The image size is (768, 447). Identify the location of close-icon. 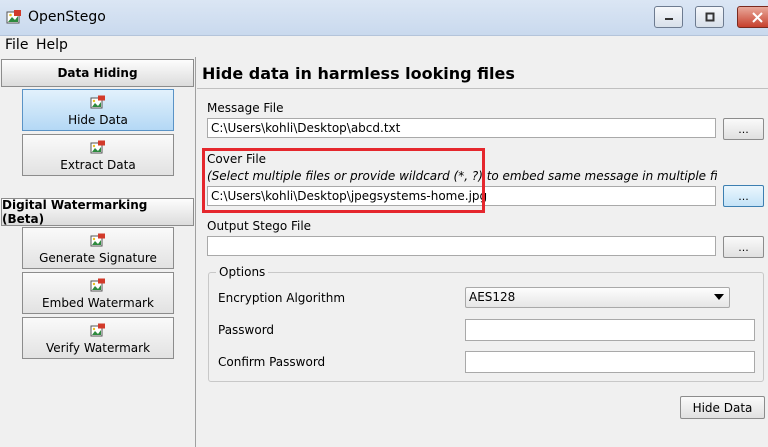
(757, 17).